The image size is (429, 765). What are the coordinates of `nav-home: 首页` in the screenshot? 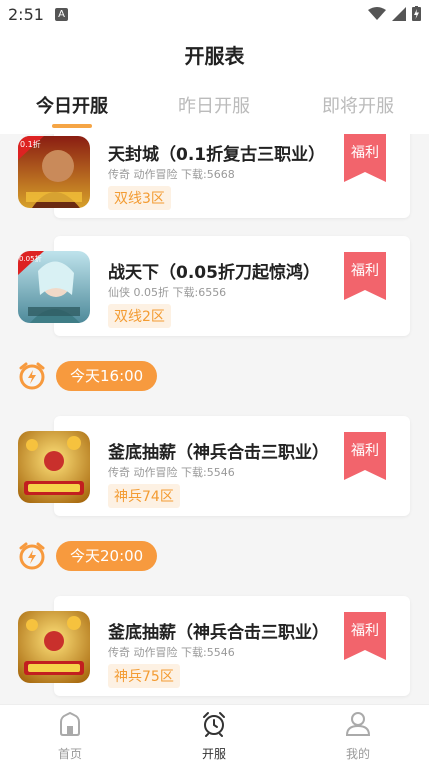 It's located at (70, 736).